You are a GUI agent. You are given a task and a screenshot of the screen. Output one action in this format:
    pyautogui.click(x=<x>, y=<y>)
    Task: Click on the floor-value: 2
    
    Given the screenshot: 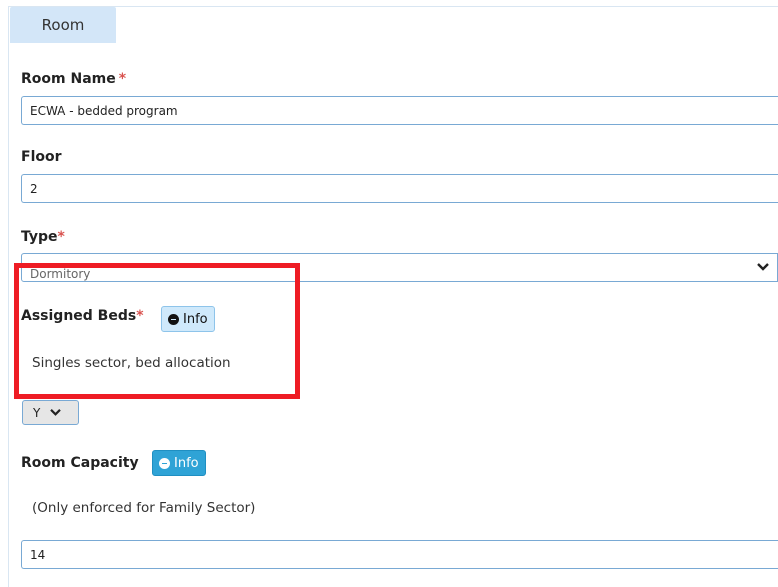 What is the action you would take?
    pyautogui.click(x=34, y=188)
    